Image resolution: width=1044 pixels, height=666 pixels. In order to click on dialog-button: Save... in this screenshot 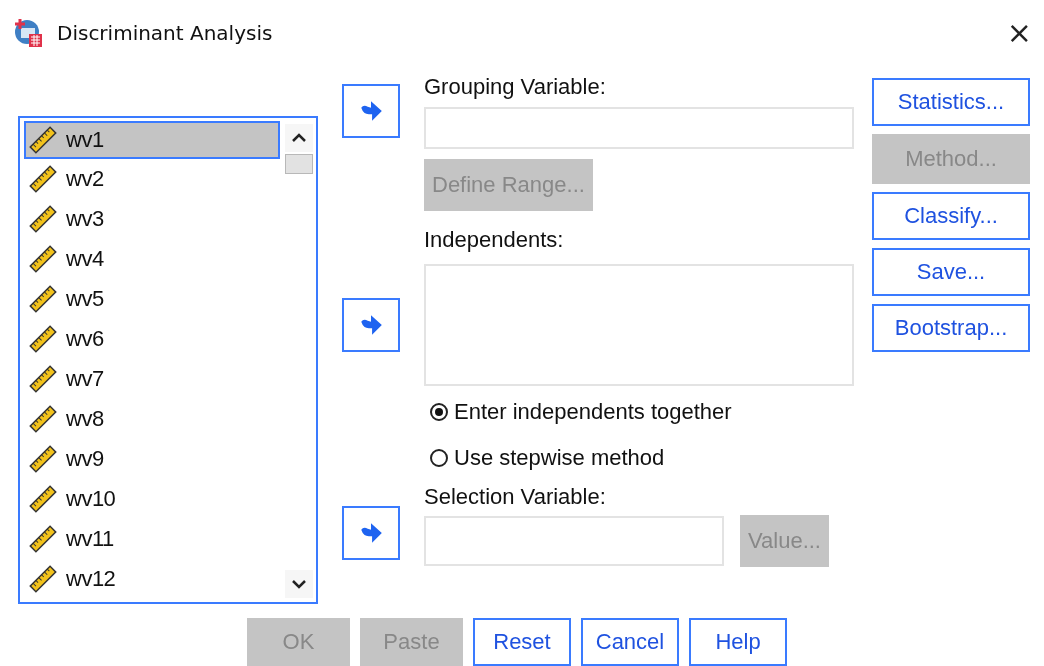, I will do `click(951, 272)`.